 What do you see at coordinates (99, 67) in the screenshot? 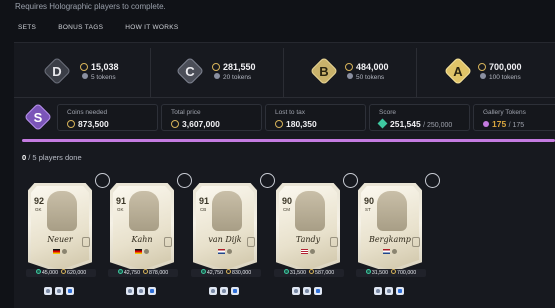
I see `tier-d-coins: 15,038` at bounding box center [99, 67].